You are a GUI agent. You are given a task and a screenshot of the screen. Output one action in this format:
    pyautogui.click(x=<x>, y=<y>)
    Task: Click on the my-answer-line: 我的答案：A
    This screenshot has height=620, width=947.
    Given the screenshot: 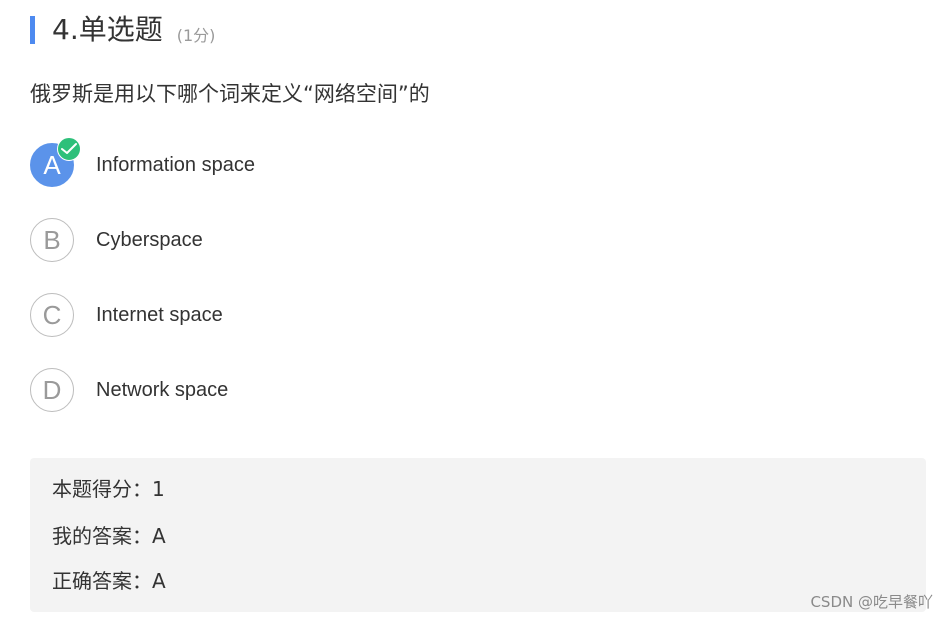 What is the action you would take?
    pyautogui.click(x=109, y=536)
    